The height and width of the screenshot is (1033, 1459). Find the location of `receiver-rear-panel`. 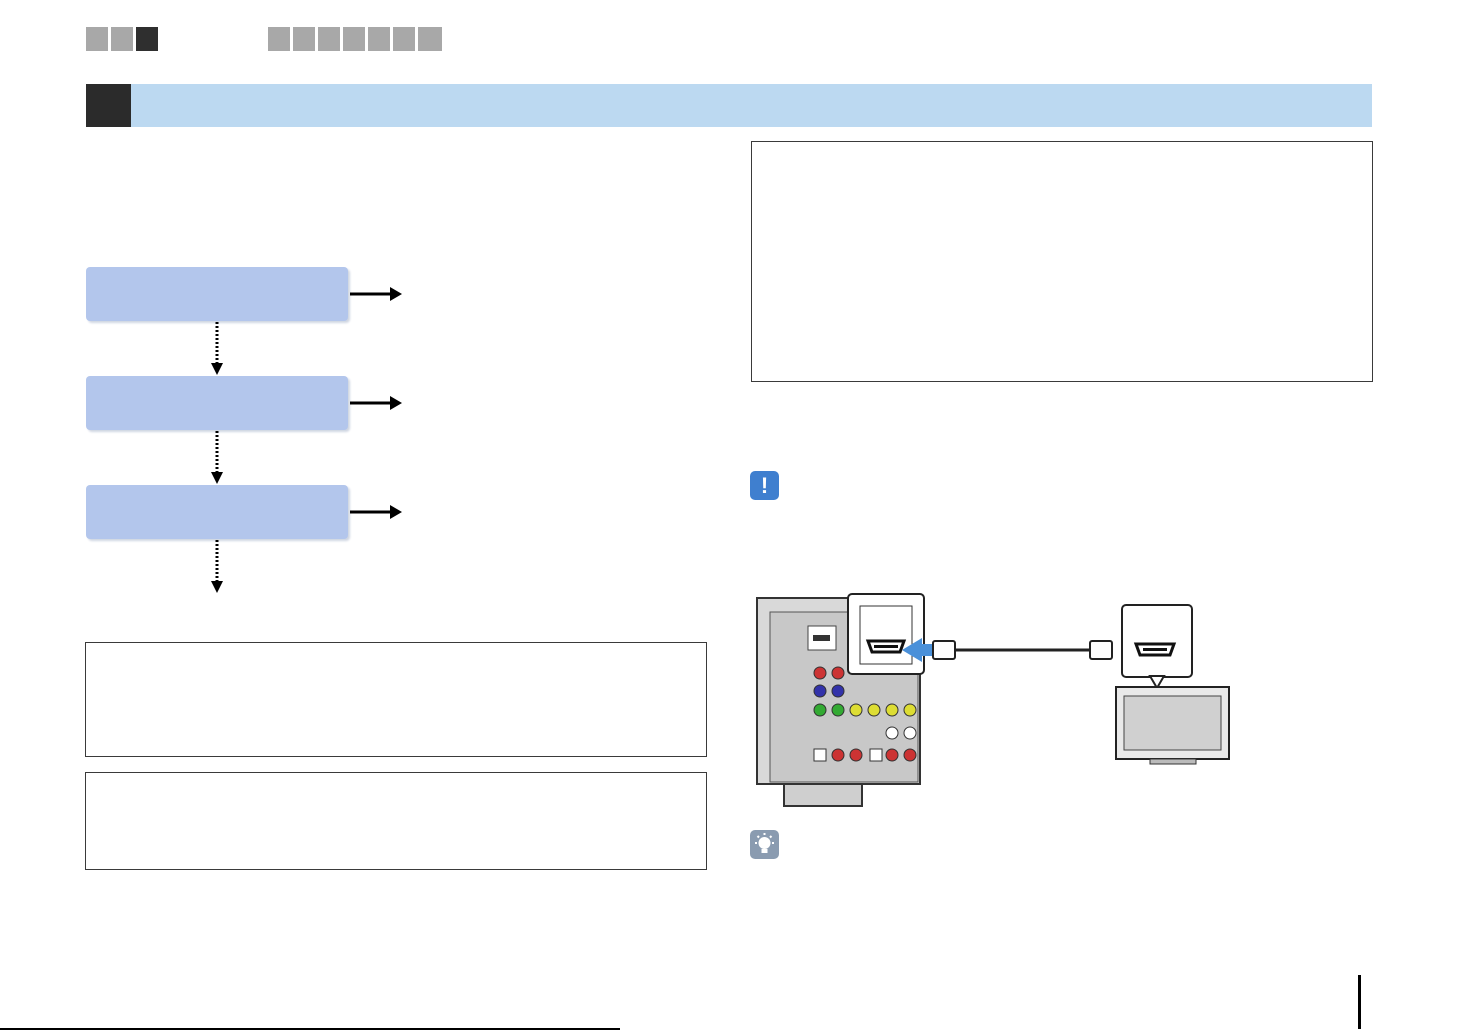

receiver-rear-panel is located at coordinates (840, 700).